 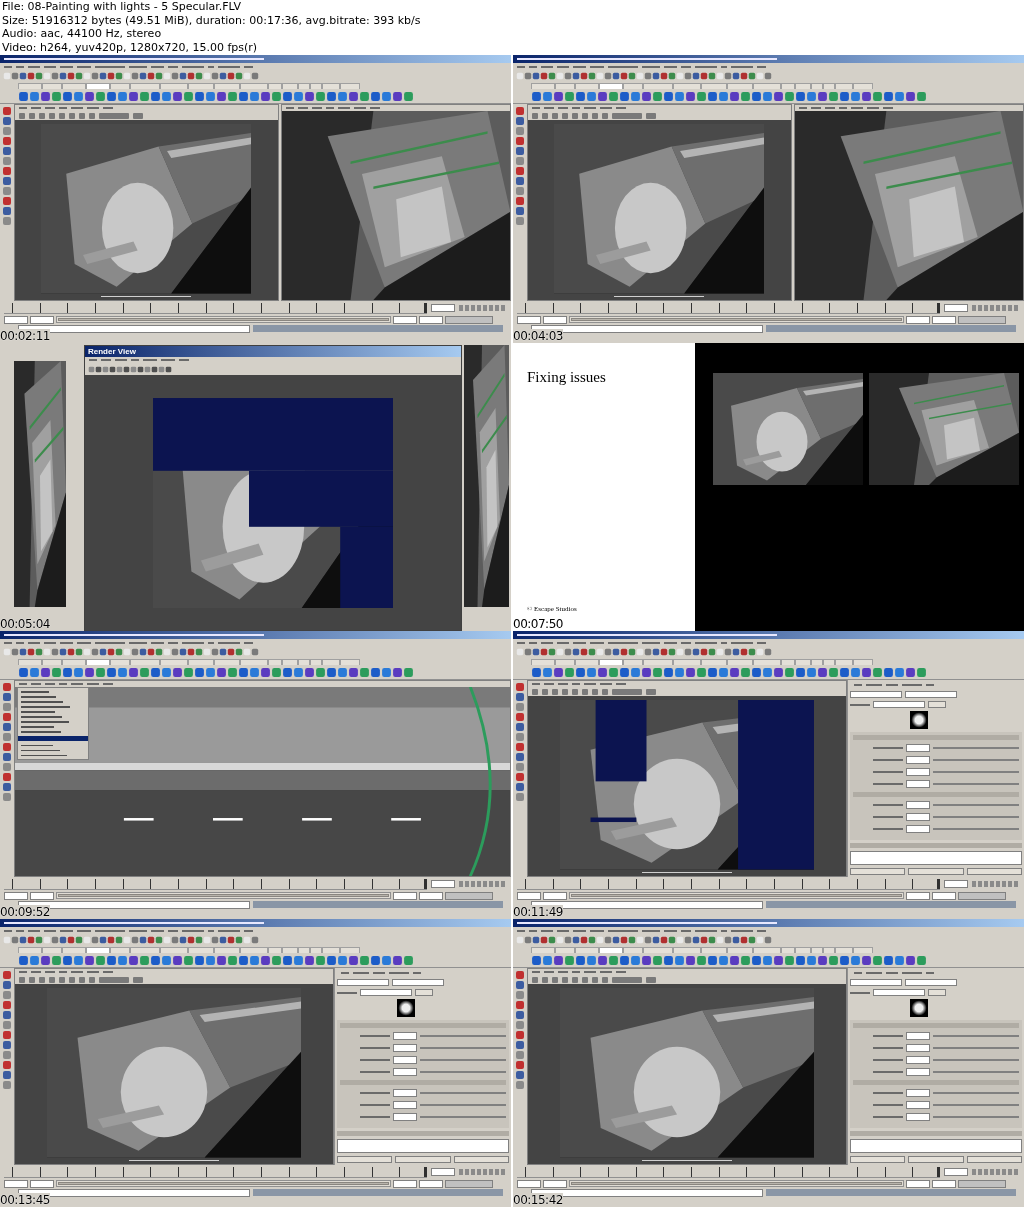 What do you see at coordinates (935, 778) in the screenshot?
I see `attribute-editor` at bounding box center [935, 778].